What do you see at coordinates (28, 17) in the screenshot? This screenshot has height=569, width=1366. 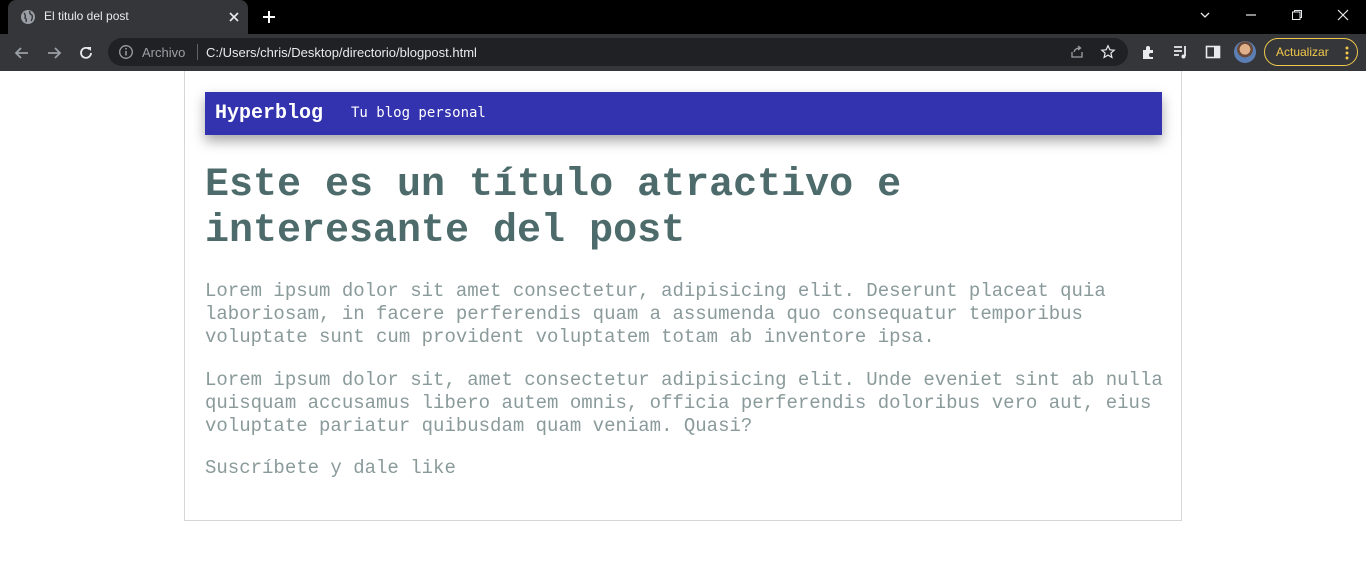 I see `globe-icon` at bounding box center [28, 17].